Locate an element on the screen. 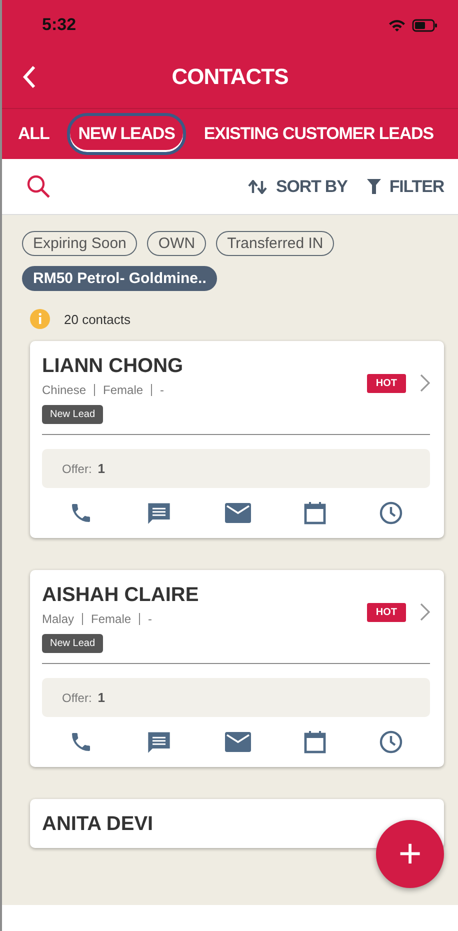  wifi-icon is located at coordinates (397, 25).